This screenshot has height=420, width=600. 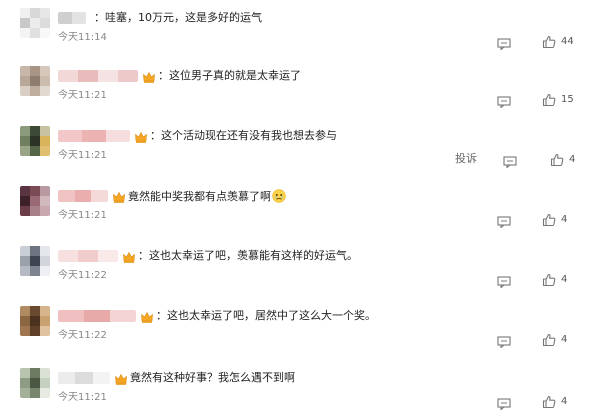 I want to click on comment-text: ：这也太幸运了吧，居然中了这么大一个奖。, so click(x=266, y=316).